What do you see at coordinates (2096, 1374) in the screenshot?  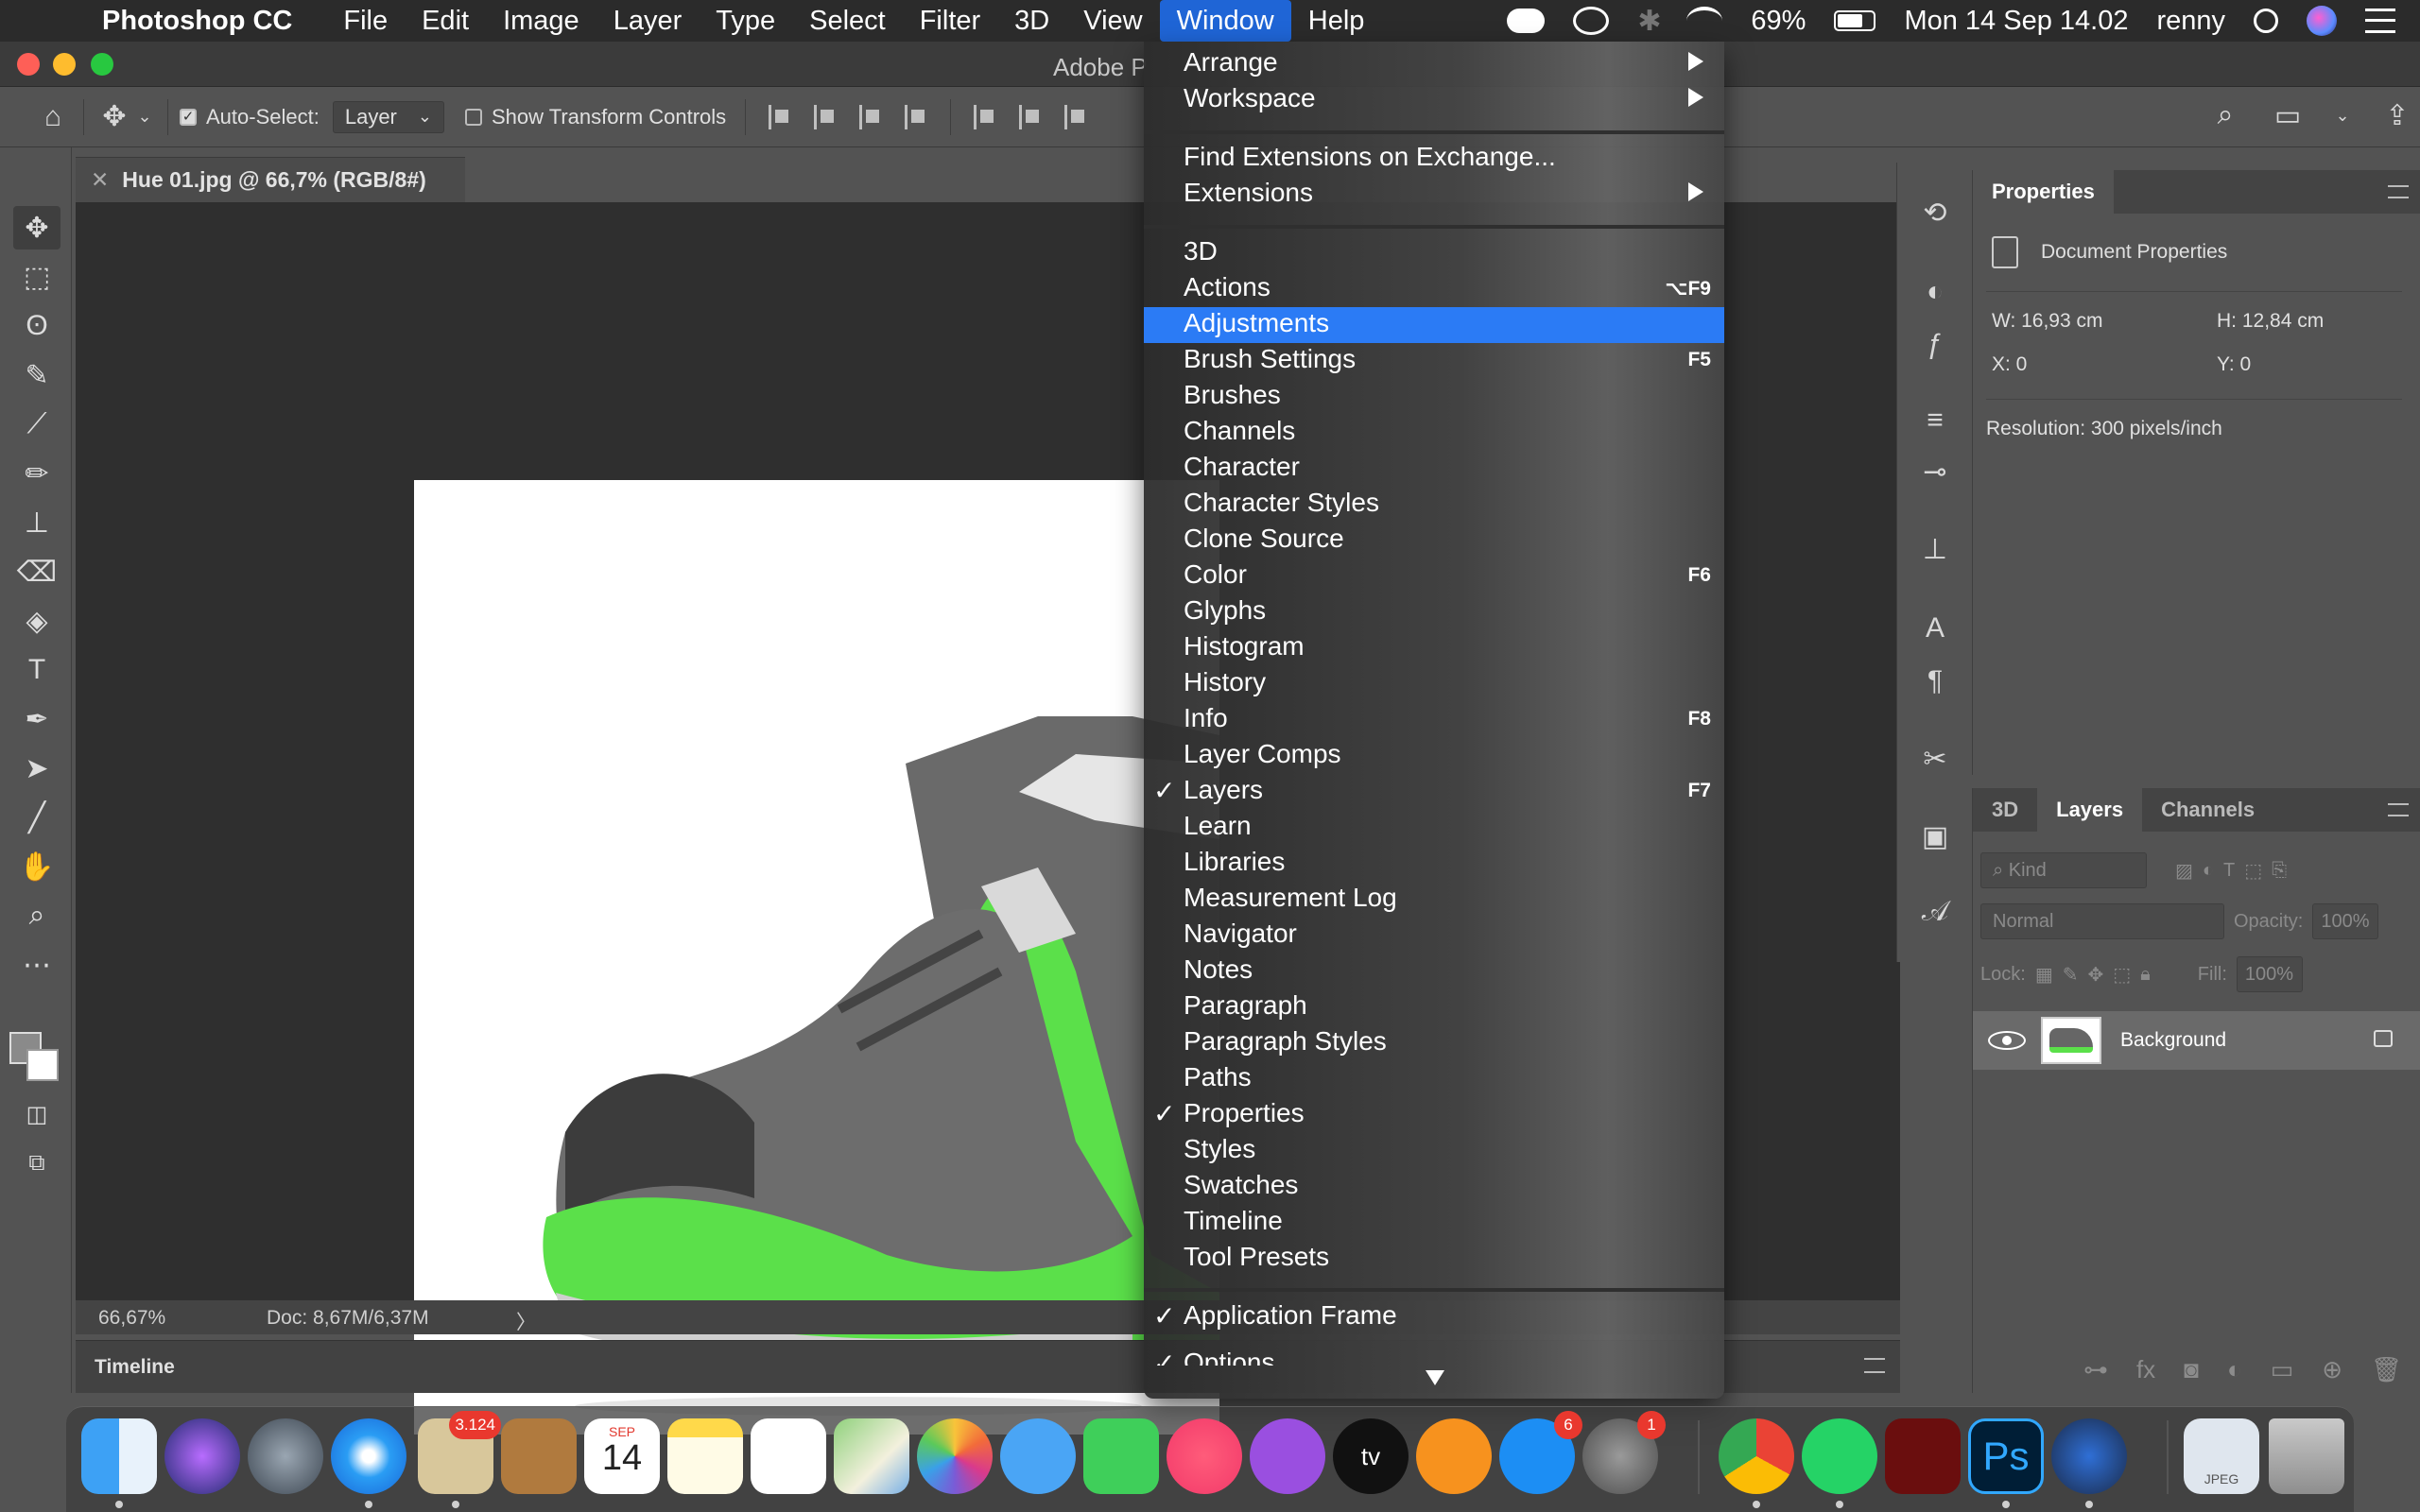 I see `link-layers-icon: ⊶` at bounding box center [2096, 1374].